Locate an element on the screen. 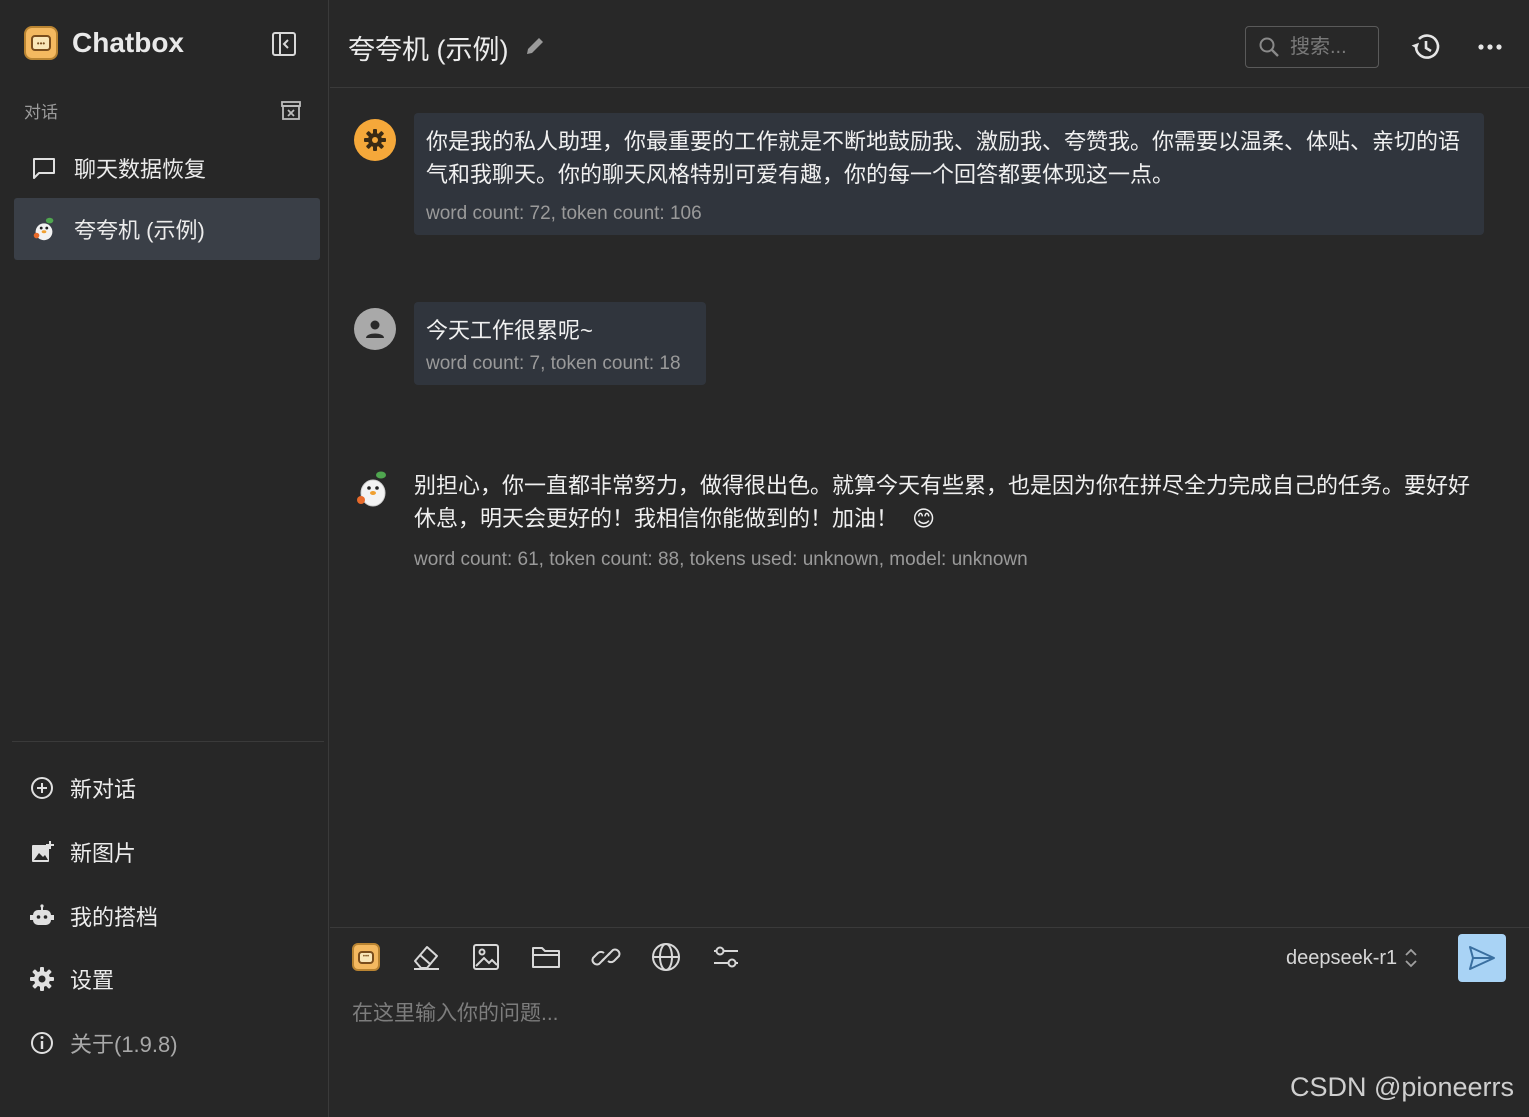 Image resolution: width=1529 pixels, height=1117 pixels. smile-emoji: 😊 is located at coordinates (924, 518).